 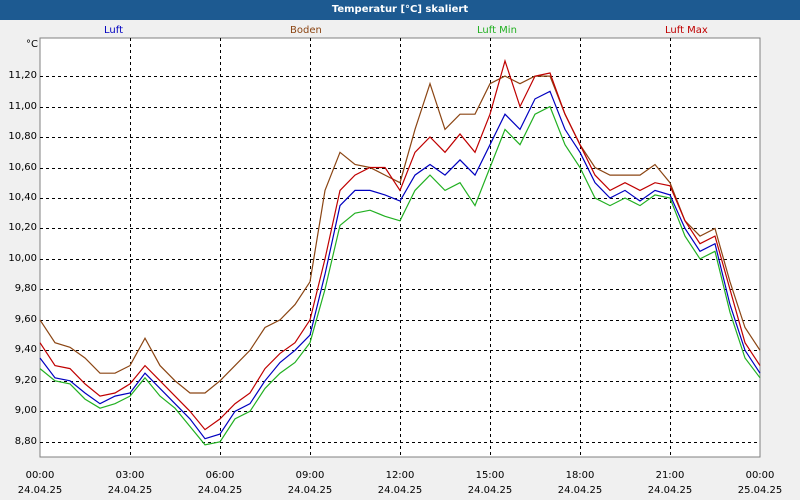 What do you see at coordinates (760, 490) in the screenshot?
I see `x-tick-date: 25.04.25` at bounding box center [760, 490].